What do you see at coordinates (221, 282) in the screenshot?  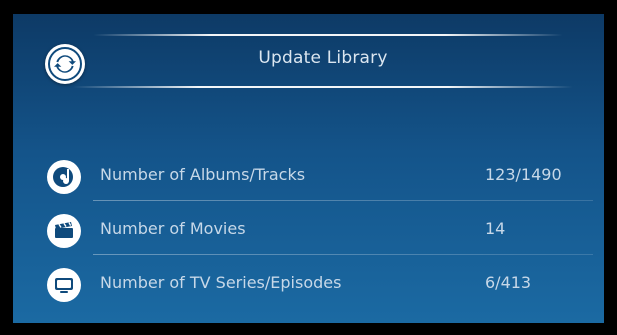 I see `stat-label: Number of TV Series/Episodes` at bounding box center [221, 282].